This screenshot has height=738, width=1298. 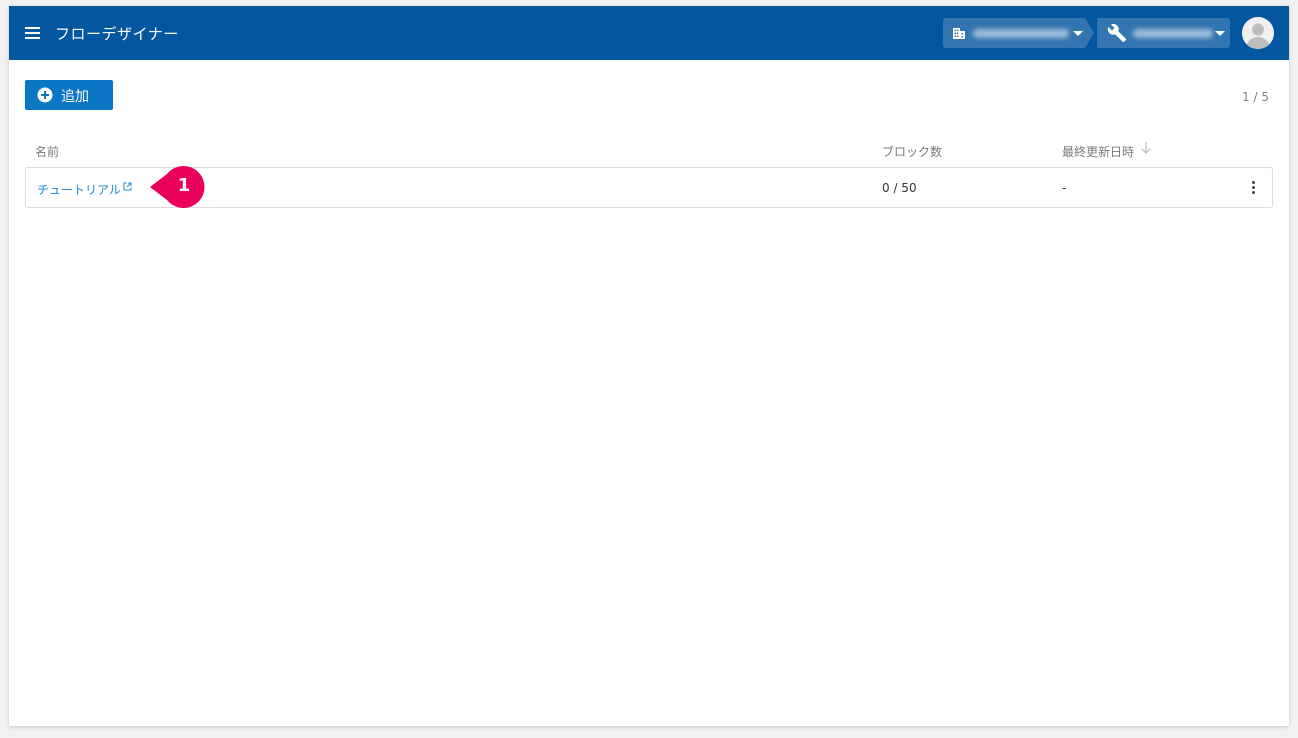 I want to click on organization-selector: ████████████, so click(x=1014, y=33).